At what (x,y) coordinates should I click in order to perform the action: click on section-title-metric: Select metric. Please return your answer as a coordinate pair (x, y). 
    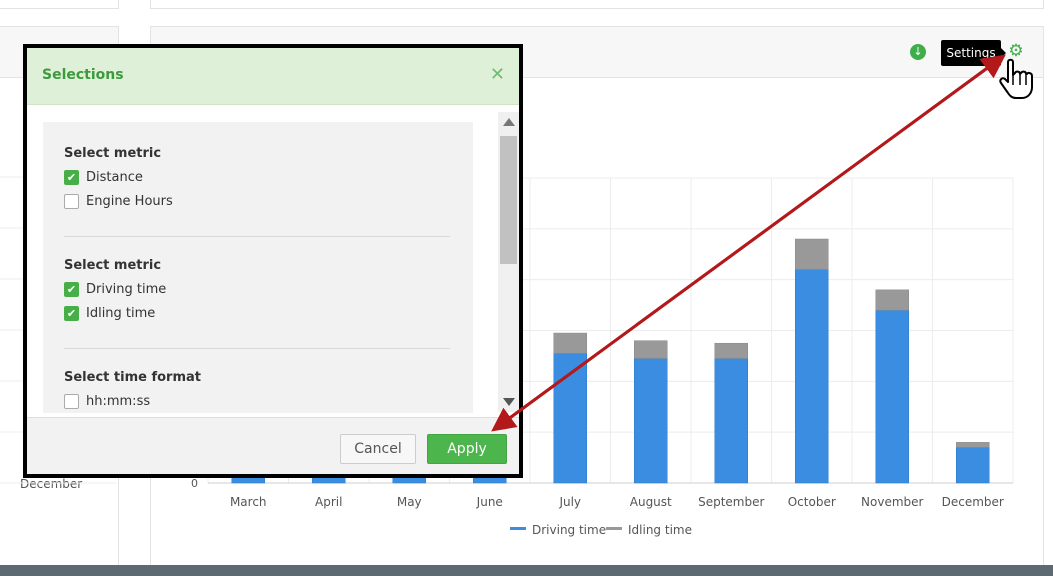
    Looking at the image, I should click on (113, 153).